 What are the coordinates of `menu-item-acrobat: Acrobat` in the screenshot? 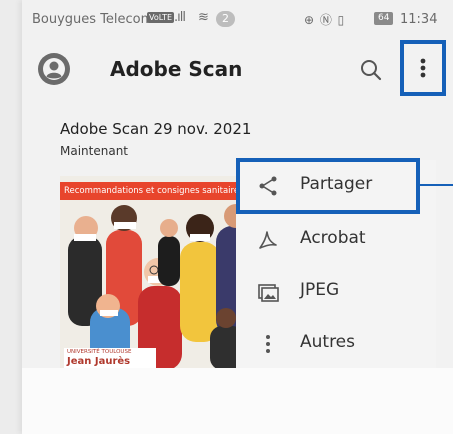 It's located at (336, 240).